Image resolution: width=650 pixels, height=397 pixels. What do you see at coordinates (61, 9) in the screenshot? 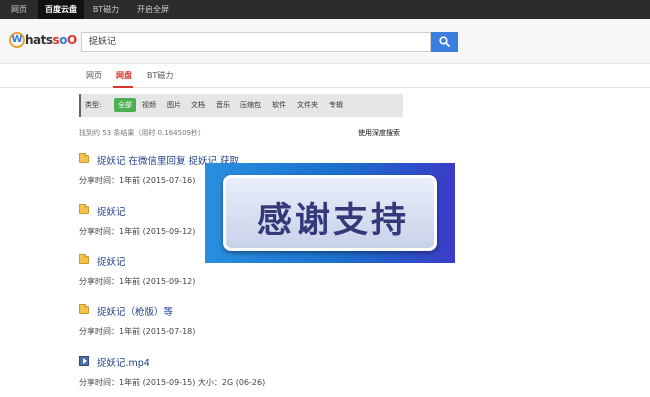
I see `topbar-tab-baidu-pan: 百度云盘` at bounding box center [61, 9].